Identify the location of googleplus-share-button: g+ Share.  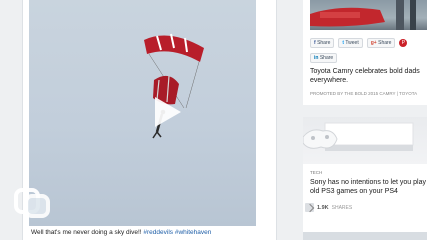
(381, 43).